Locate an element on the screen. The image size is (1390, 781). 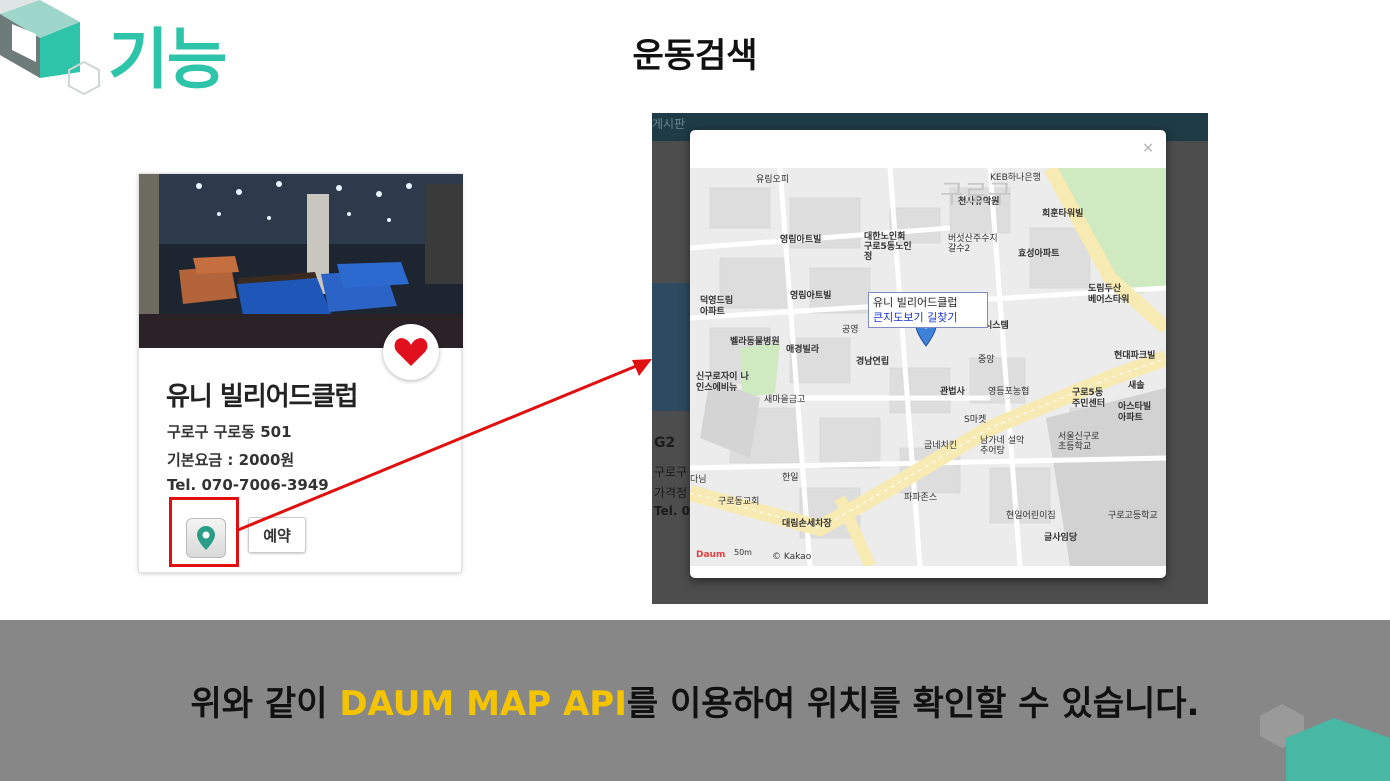
map-label: 덕영드림 아파트 is located at coordinates (717, 306).